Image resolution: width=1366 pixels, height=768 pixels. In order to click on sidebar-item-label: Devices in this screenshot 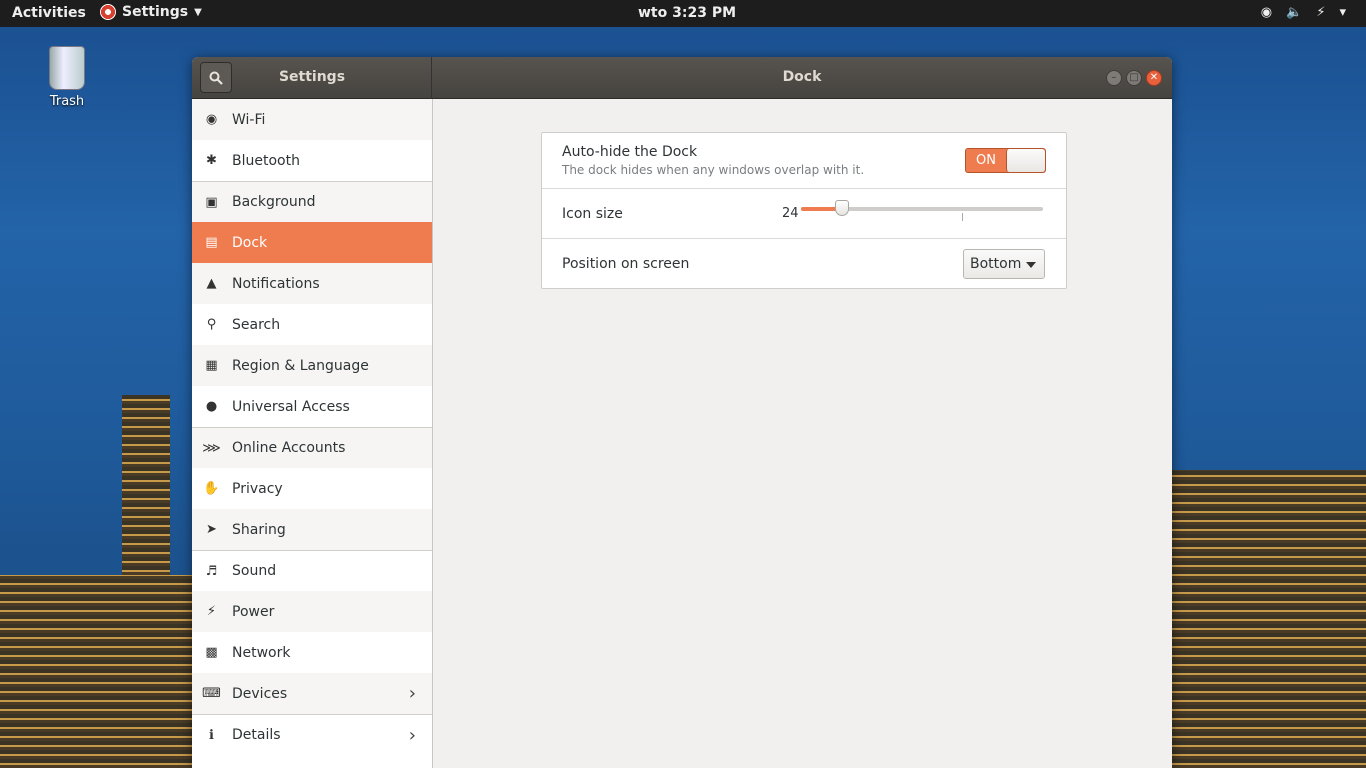, I will do `click(260, 693)`.